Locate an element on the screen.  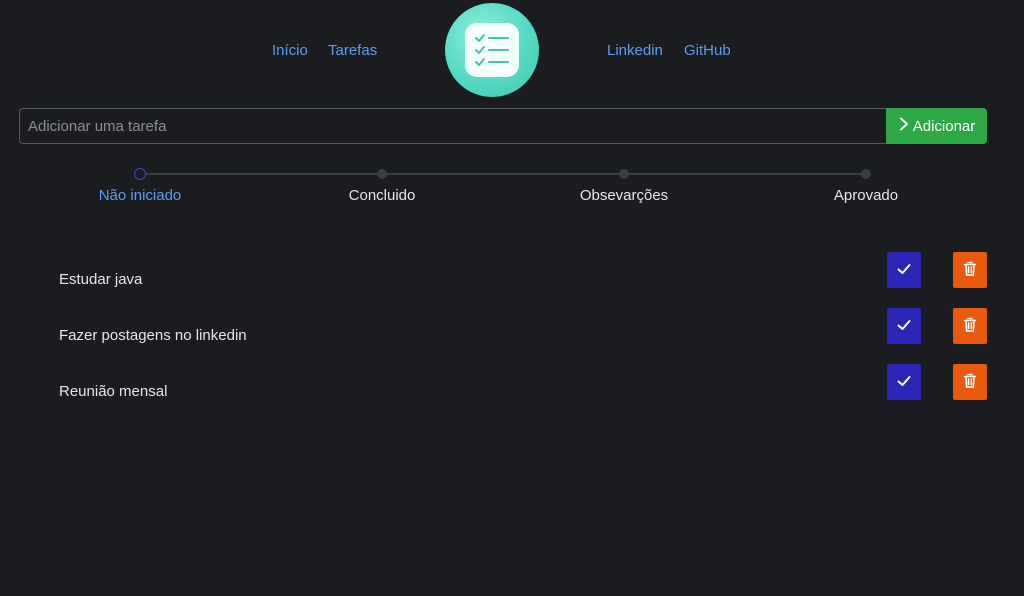
add-task-form: Adicionar is located at coordinates (503, 126).